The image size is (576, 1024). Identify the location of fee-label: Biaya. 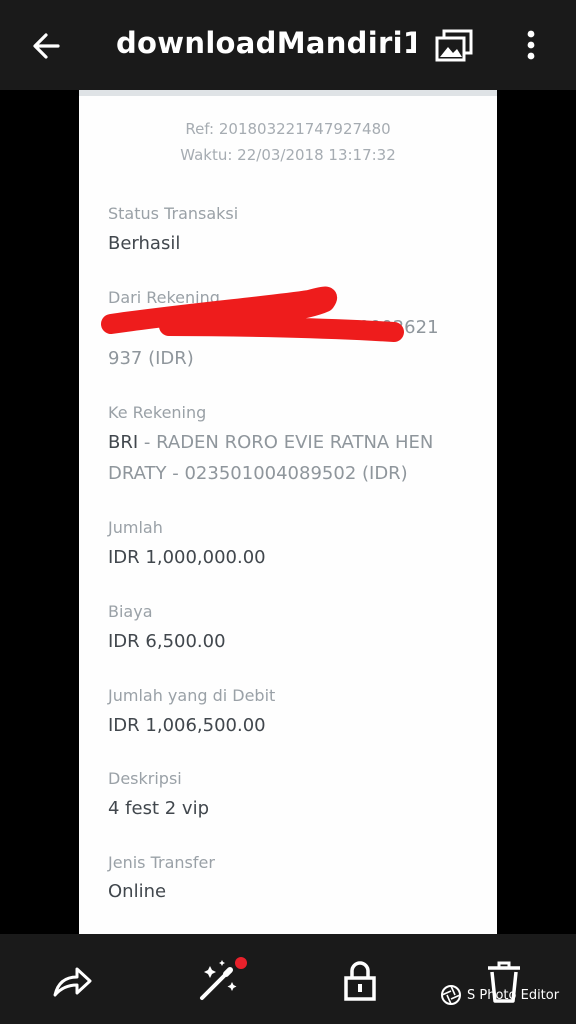
(130, 611).